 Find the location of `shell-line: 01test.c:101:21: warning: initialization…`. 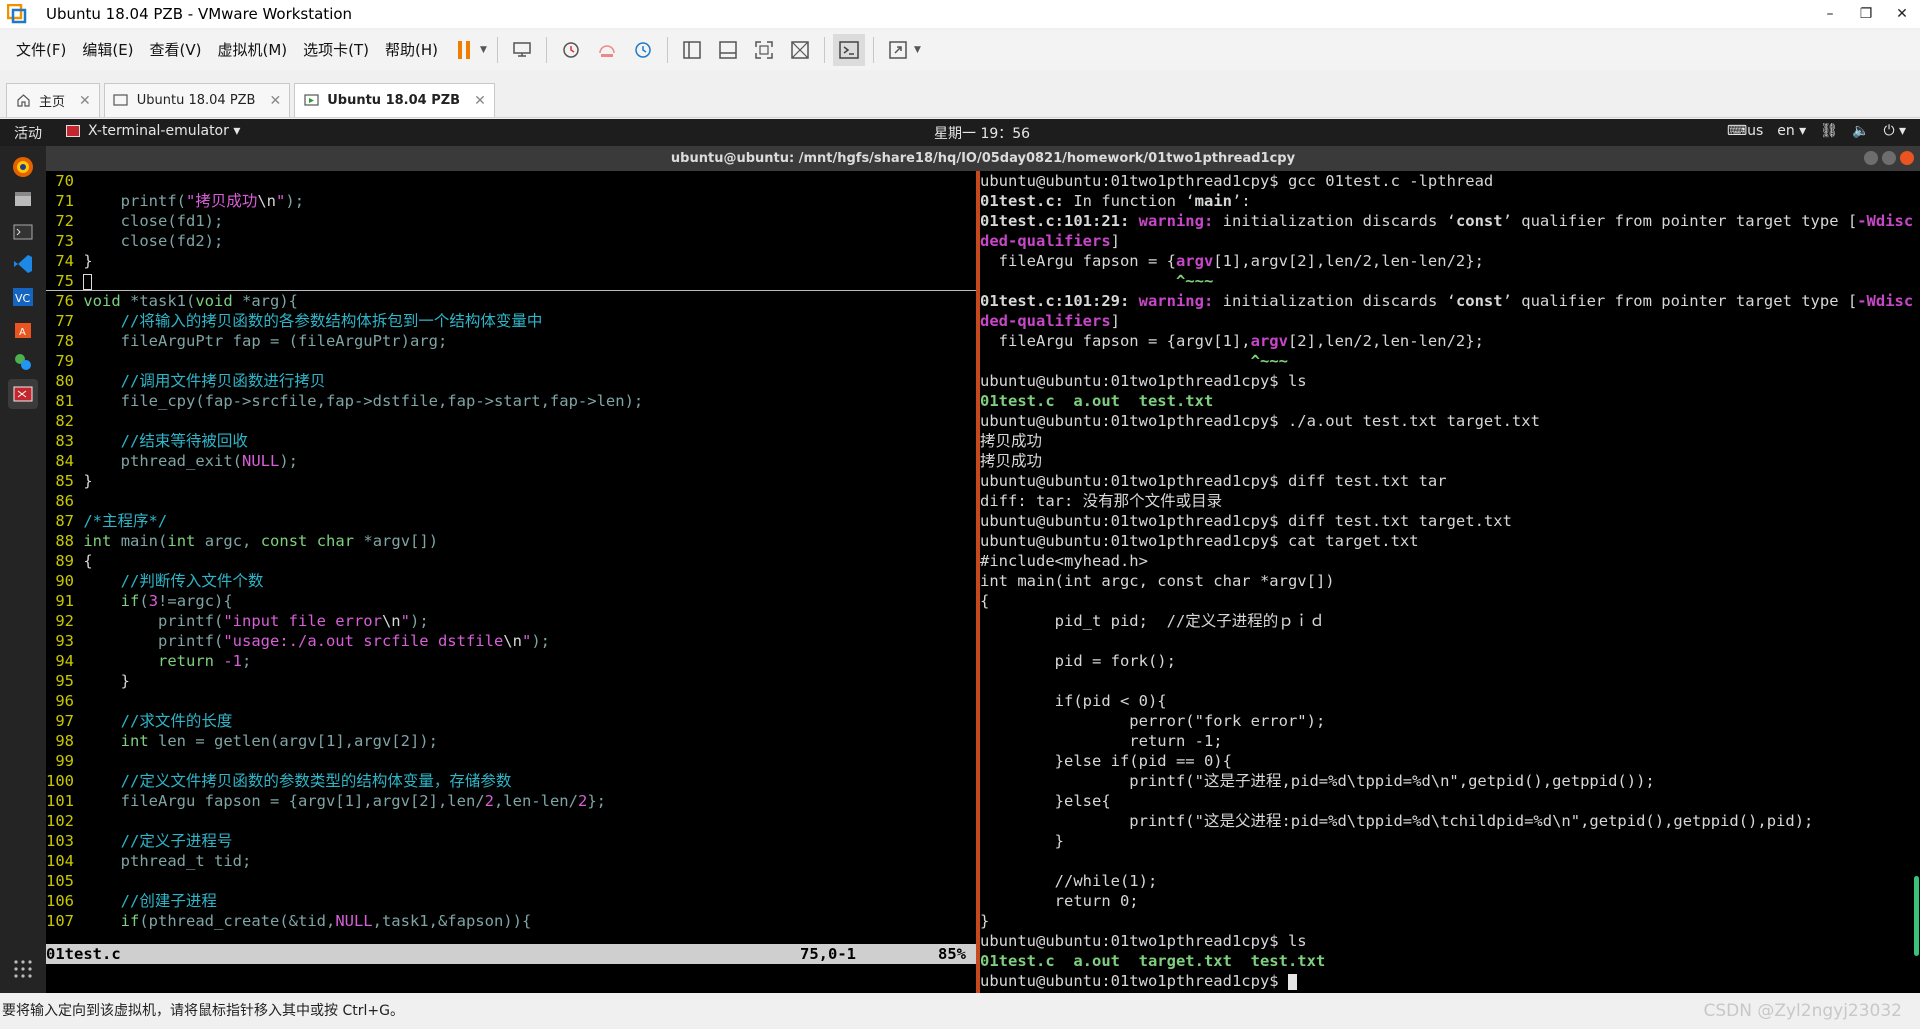

shell-line: 01test.c:101:21: warning: initialization… is located at coordinates (1446, 221).